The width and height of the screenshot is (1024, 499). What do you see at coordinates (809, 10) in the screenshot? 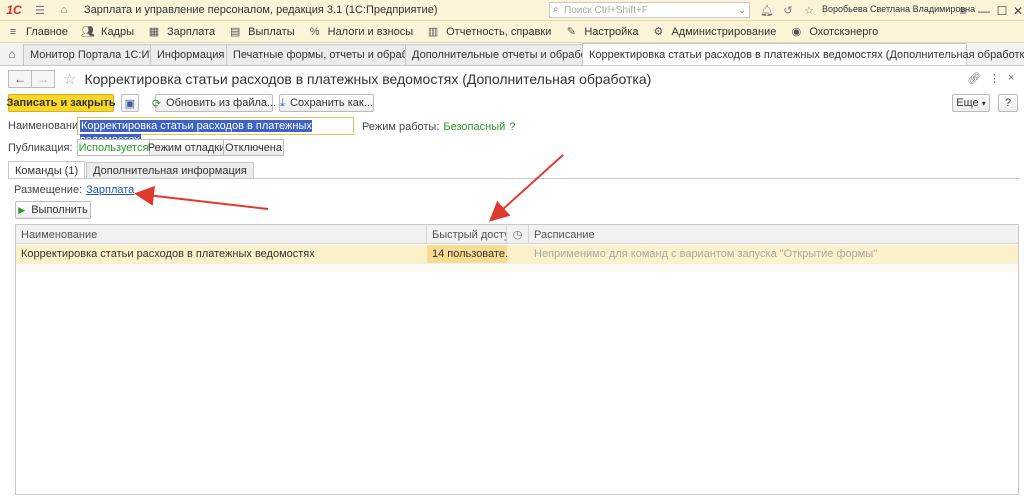
I see `star-icon: ☆` at bounding box center [809, 10].